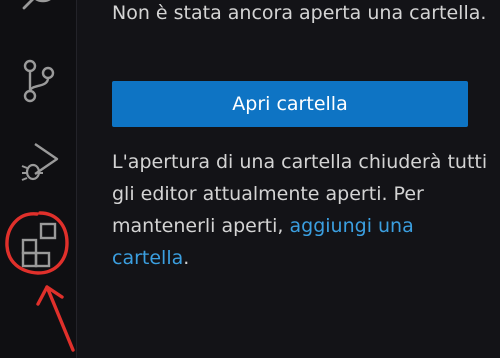  I want to click on annotation-circle, so click(37, 243).